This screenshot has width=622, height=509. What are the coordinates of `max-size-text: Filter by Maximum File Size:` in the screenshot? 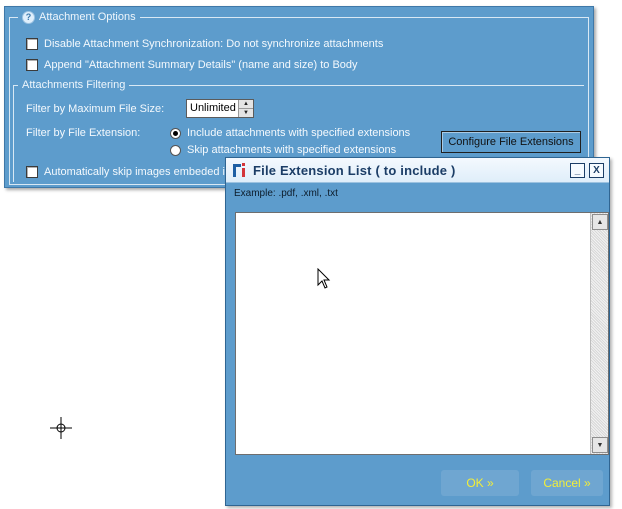 It's located at (95, 109).